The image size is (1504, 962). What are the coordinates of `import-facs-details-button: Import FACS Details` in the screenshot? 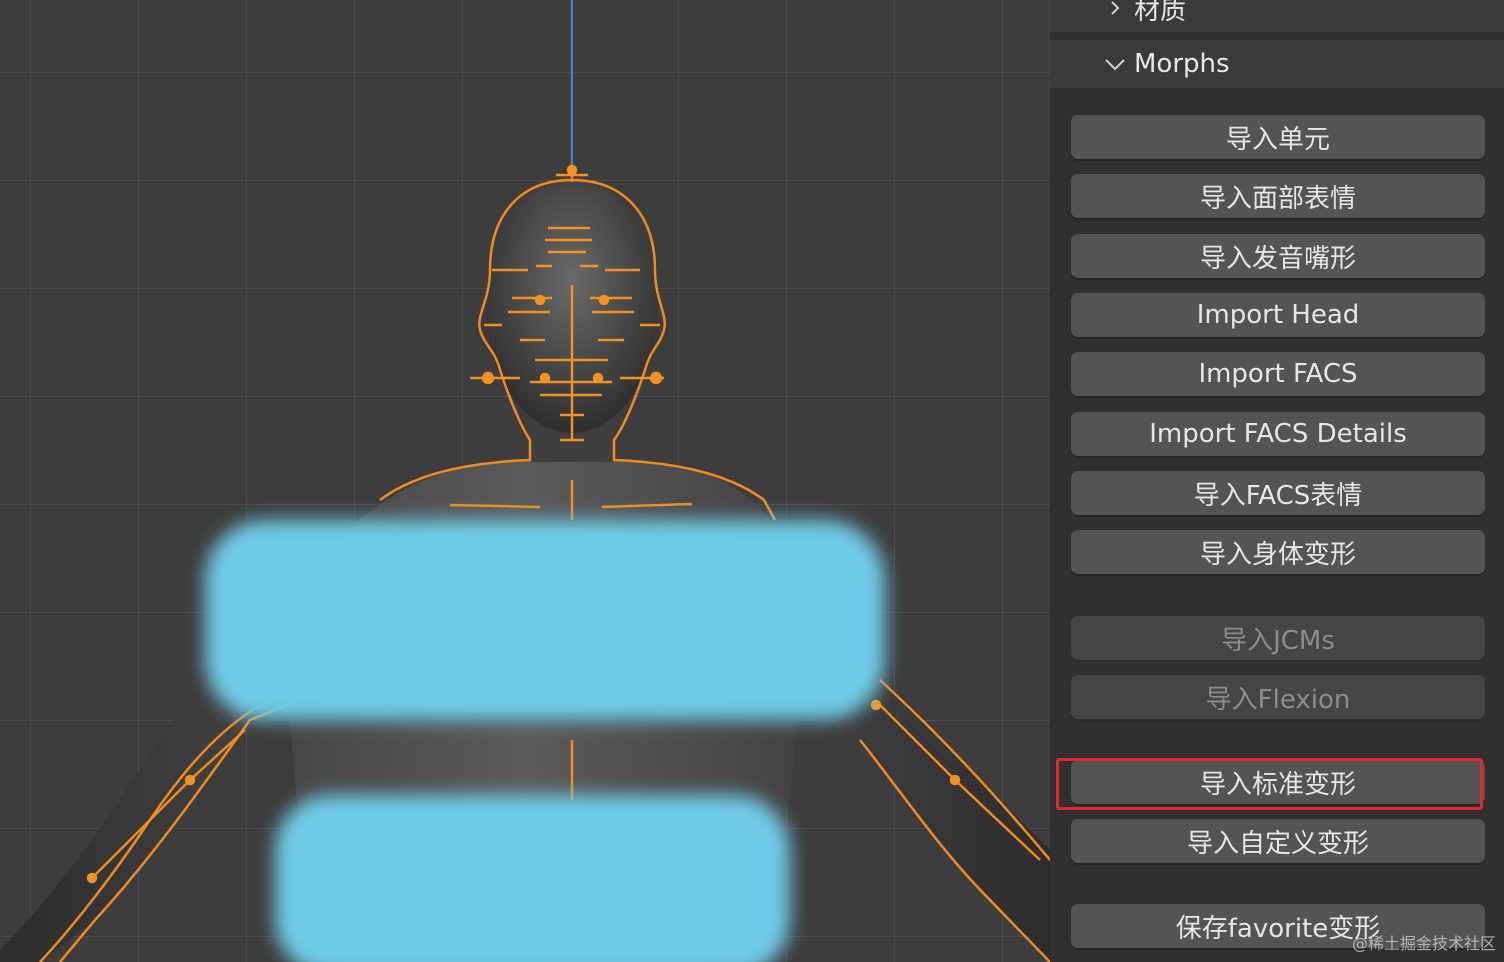 It's located at (1278, 434).